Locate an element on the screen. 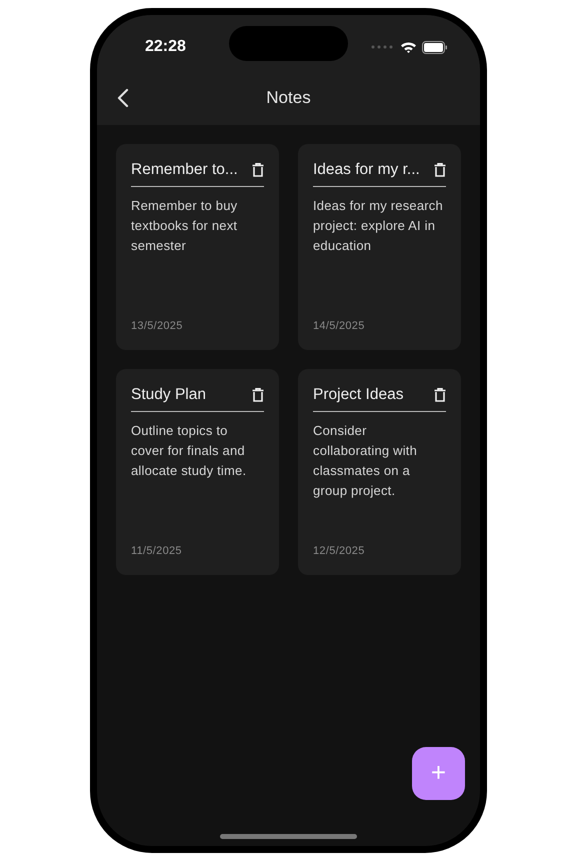  signal-icon is located at coordinates (382, 47).